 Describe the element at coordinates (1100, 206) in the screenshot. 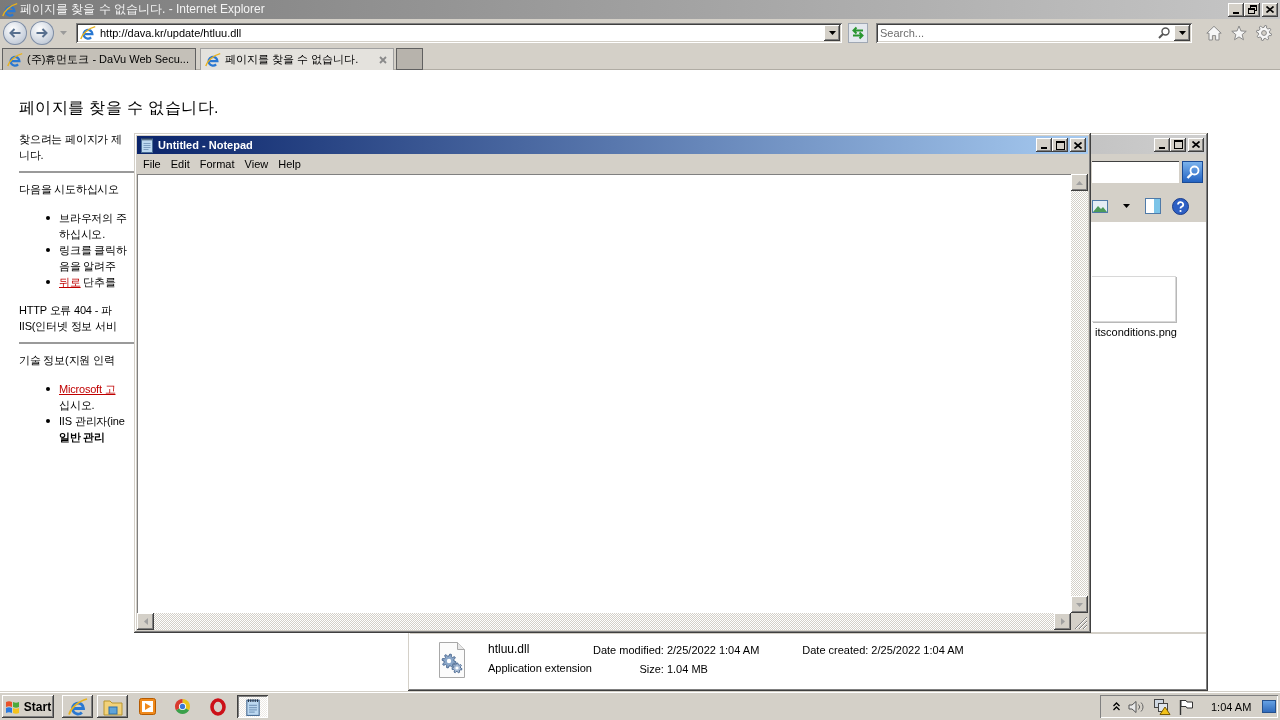

I see `picture-icon` at that location.